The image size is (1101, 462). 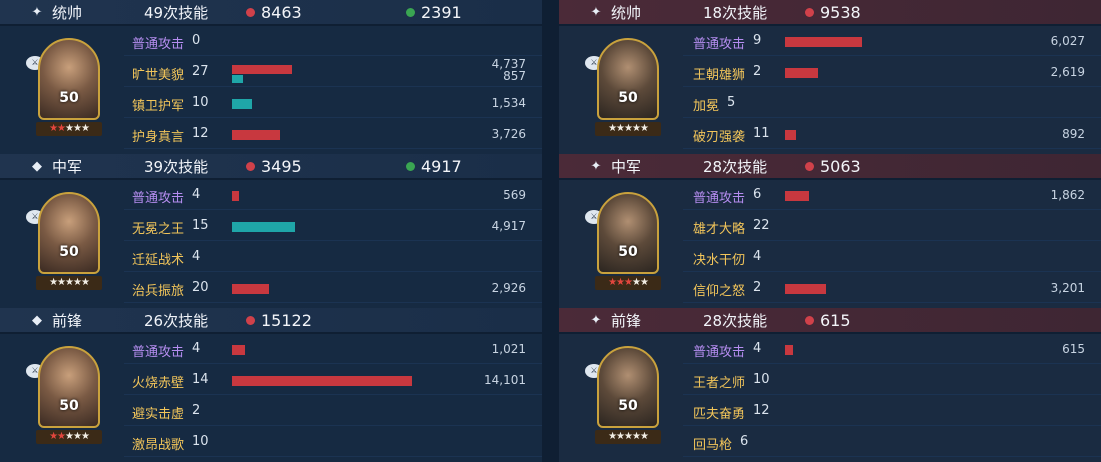 I want to click on skill-name: 激昂战歌, so click(x=158, y=445).